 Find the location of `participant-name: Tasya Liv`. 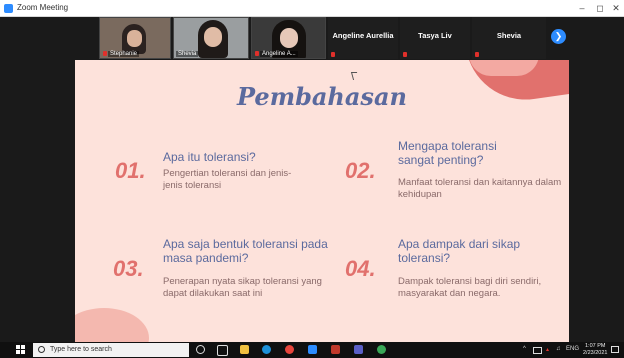

participant-name: Tasya Liv is located at coordinates (435, 35).